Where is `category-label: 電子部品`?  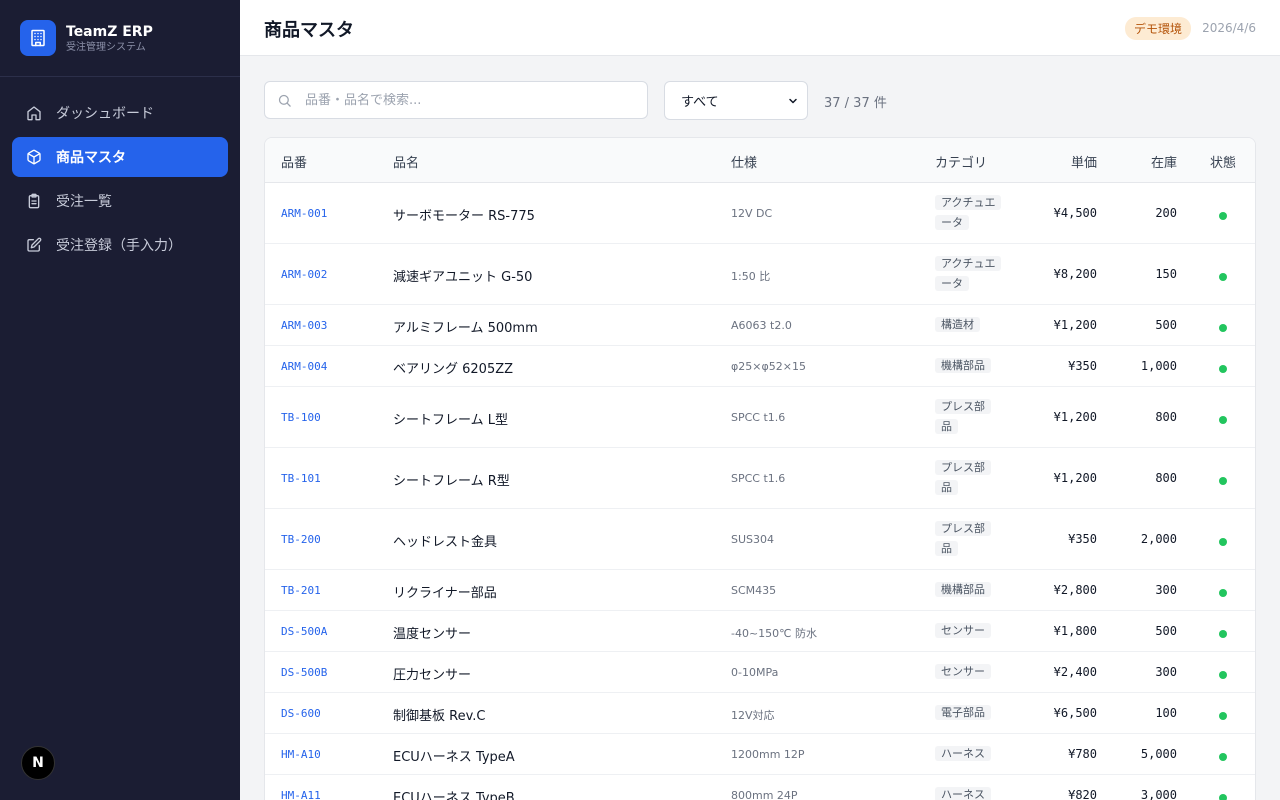 category-label: 電子部品 is located at coordinates (963, 712).